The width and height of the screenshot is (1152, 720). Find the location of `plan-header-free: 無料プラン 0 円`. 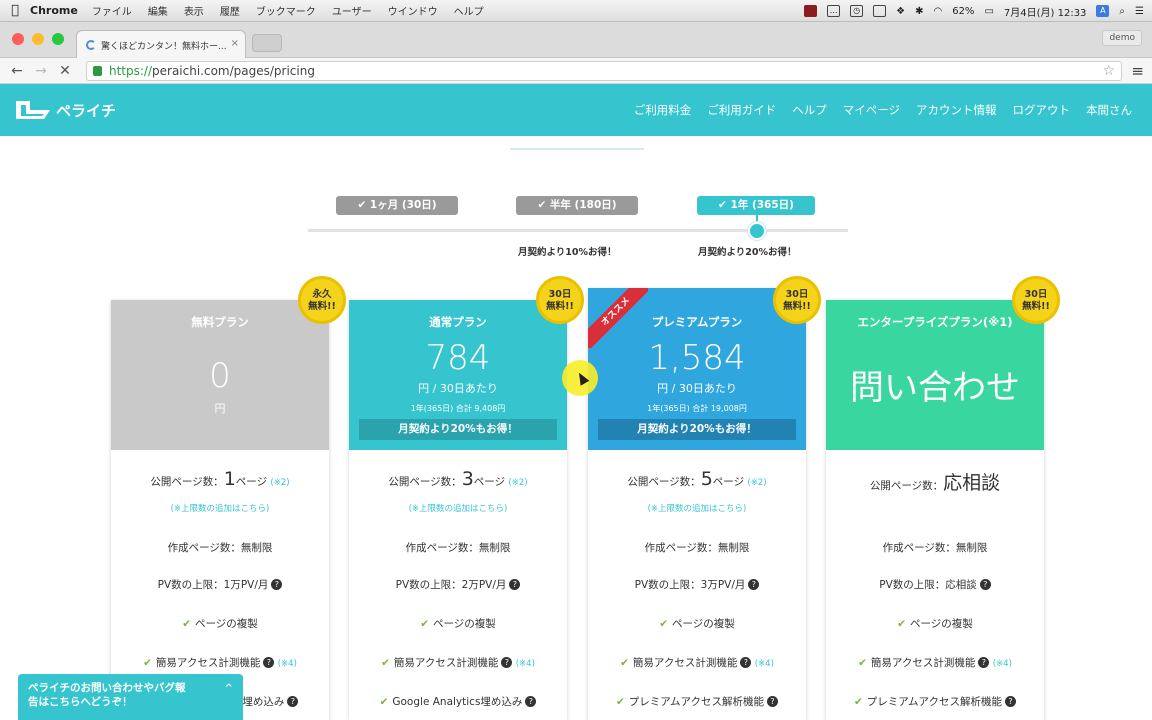

plan-header-free: 無料プラン 0 円 is located at coordinates (220, 375).